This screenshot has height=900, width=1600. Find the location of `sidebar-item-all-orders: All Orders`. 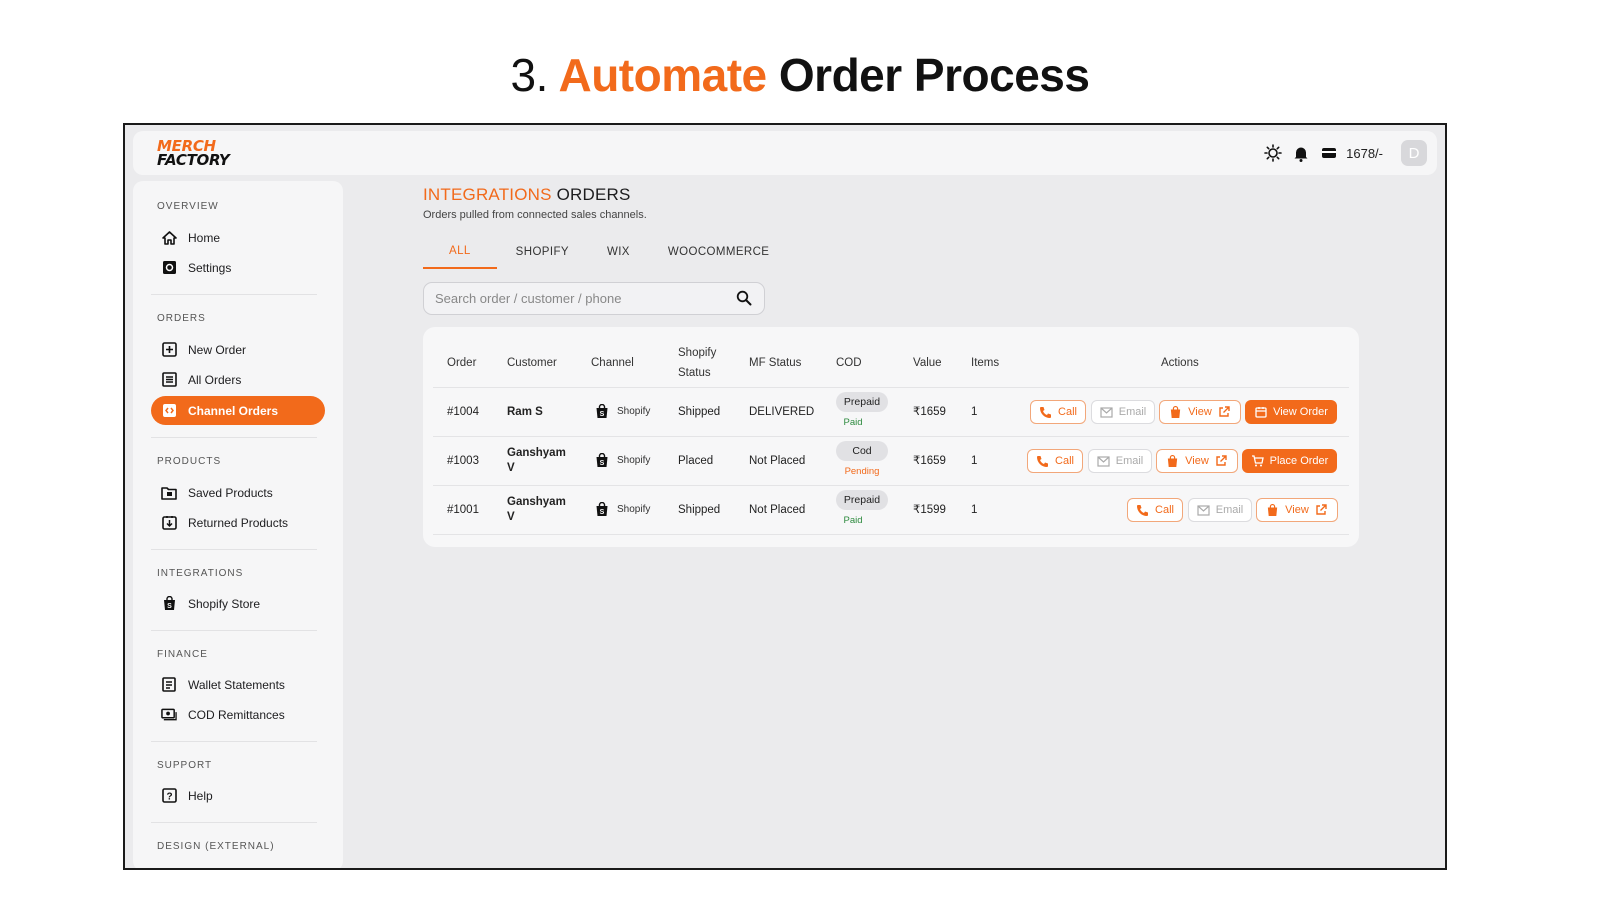

sidebar-item-all-orders: All Orders is located at coordinates (238, 379).